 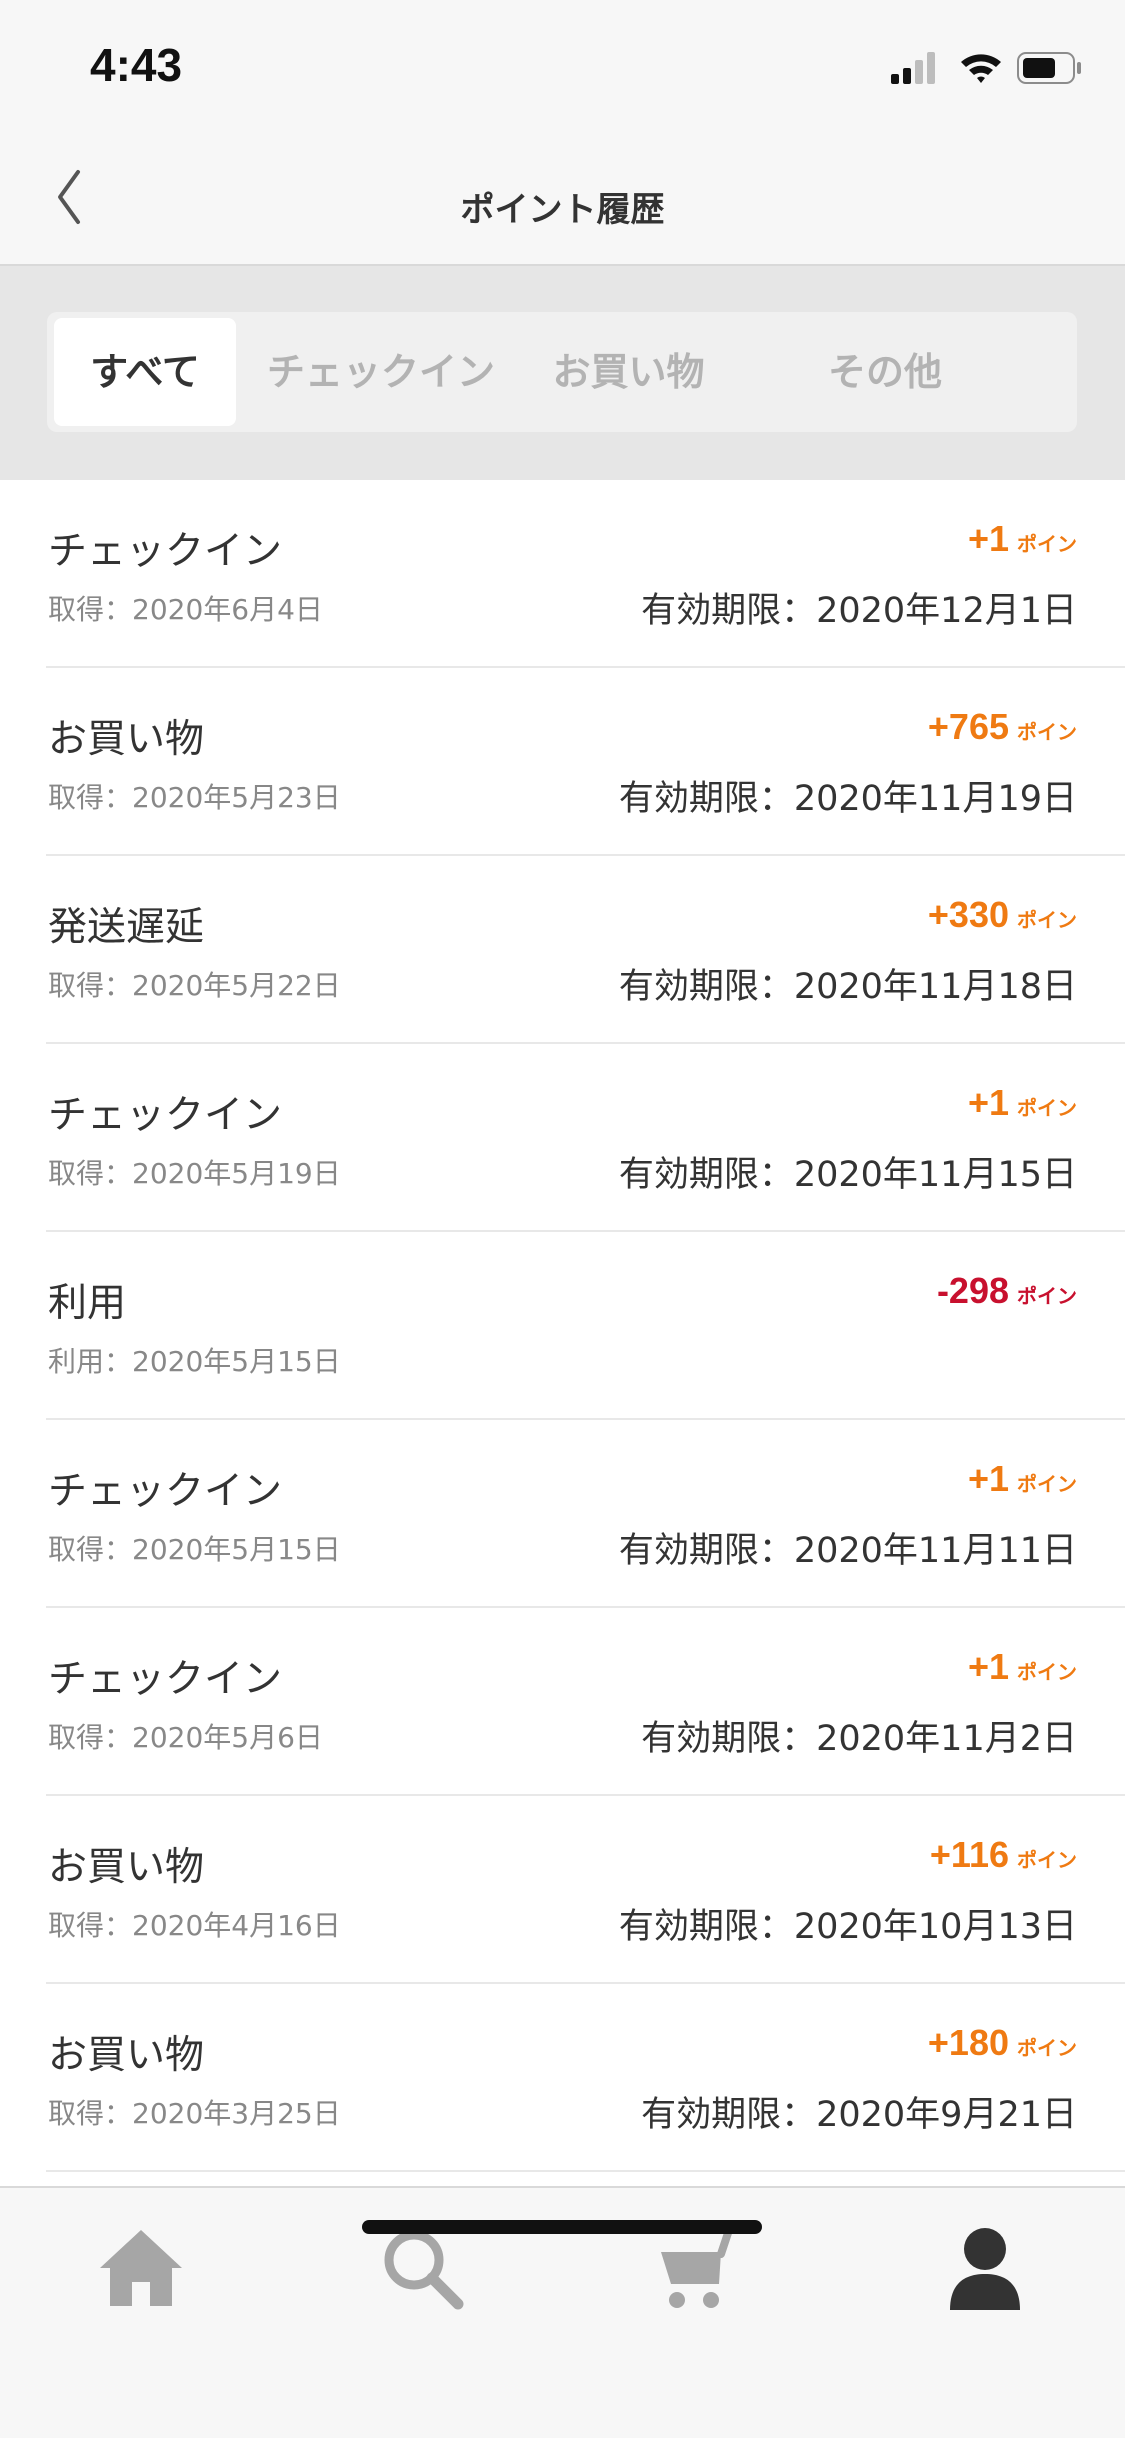 I want to click on item-expiry: 有効期限：2020年11月19日, so click(x=847, y=799).